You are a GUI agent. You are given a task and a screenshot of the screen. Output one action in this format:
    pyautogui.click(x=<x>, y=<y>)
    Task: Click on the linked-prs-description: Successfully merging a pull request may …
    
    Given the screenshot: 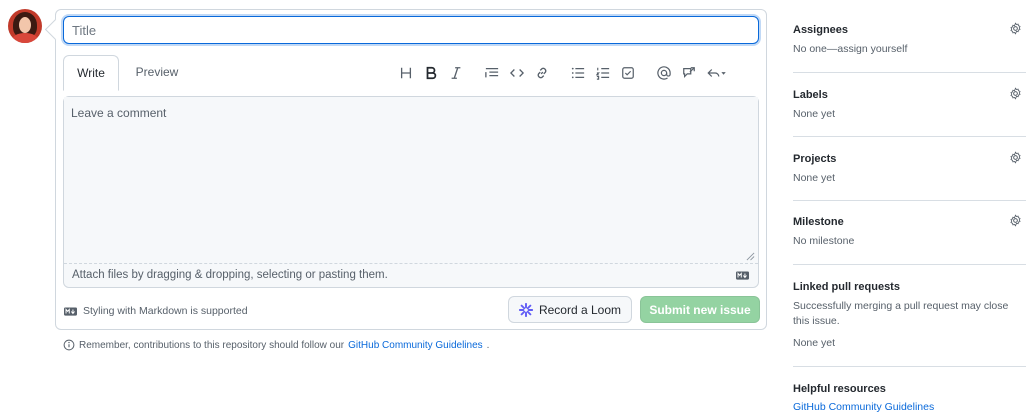 What is the action you would take?
    pyautogui.click(x=901, y=313)
    